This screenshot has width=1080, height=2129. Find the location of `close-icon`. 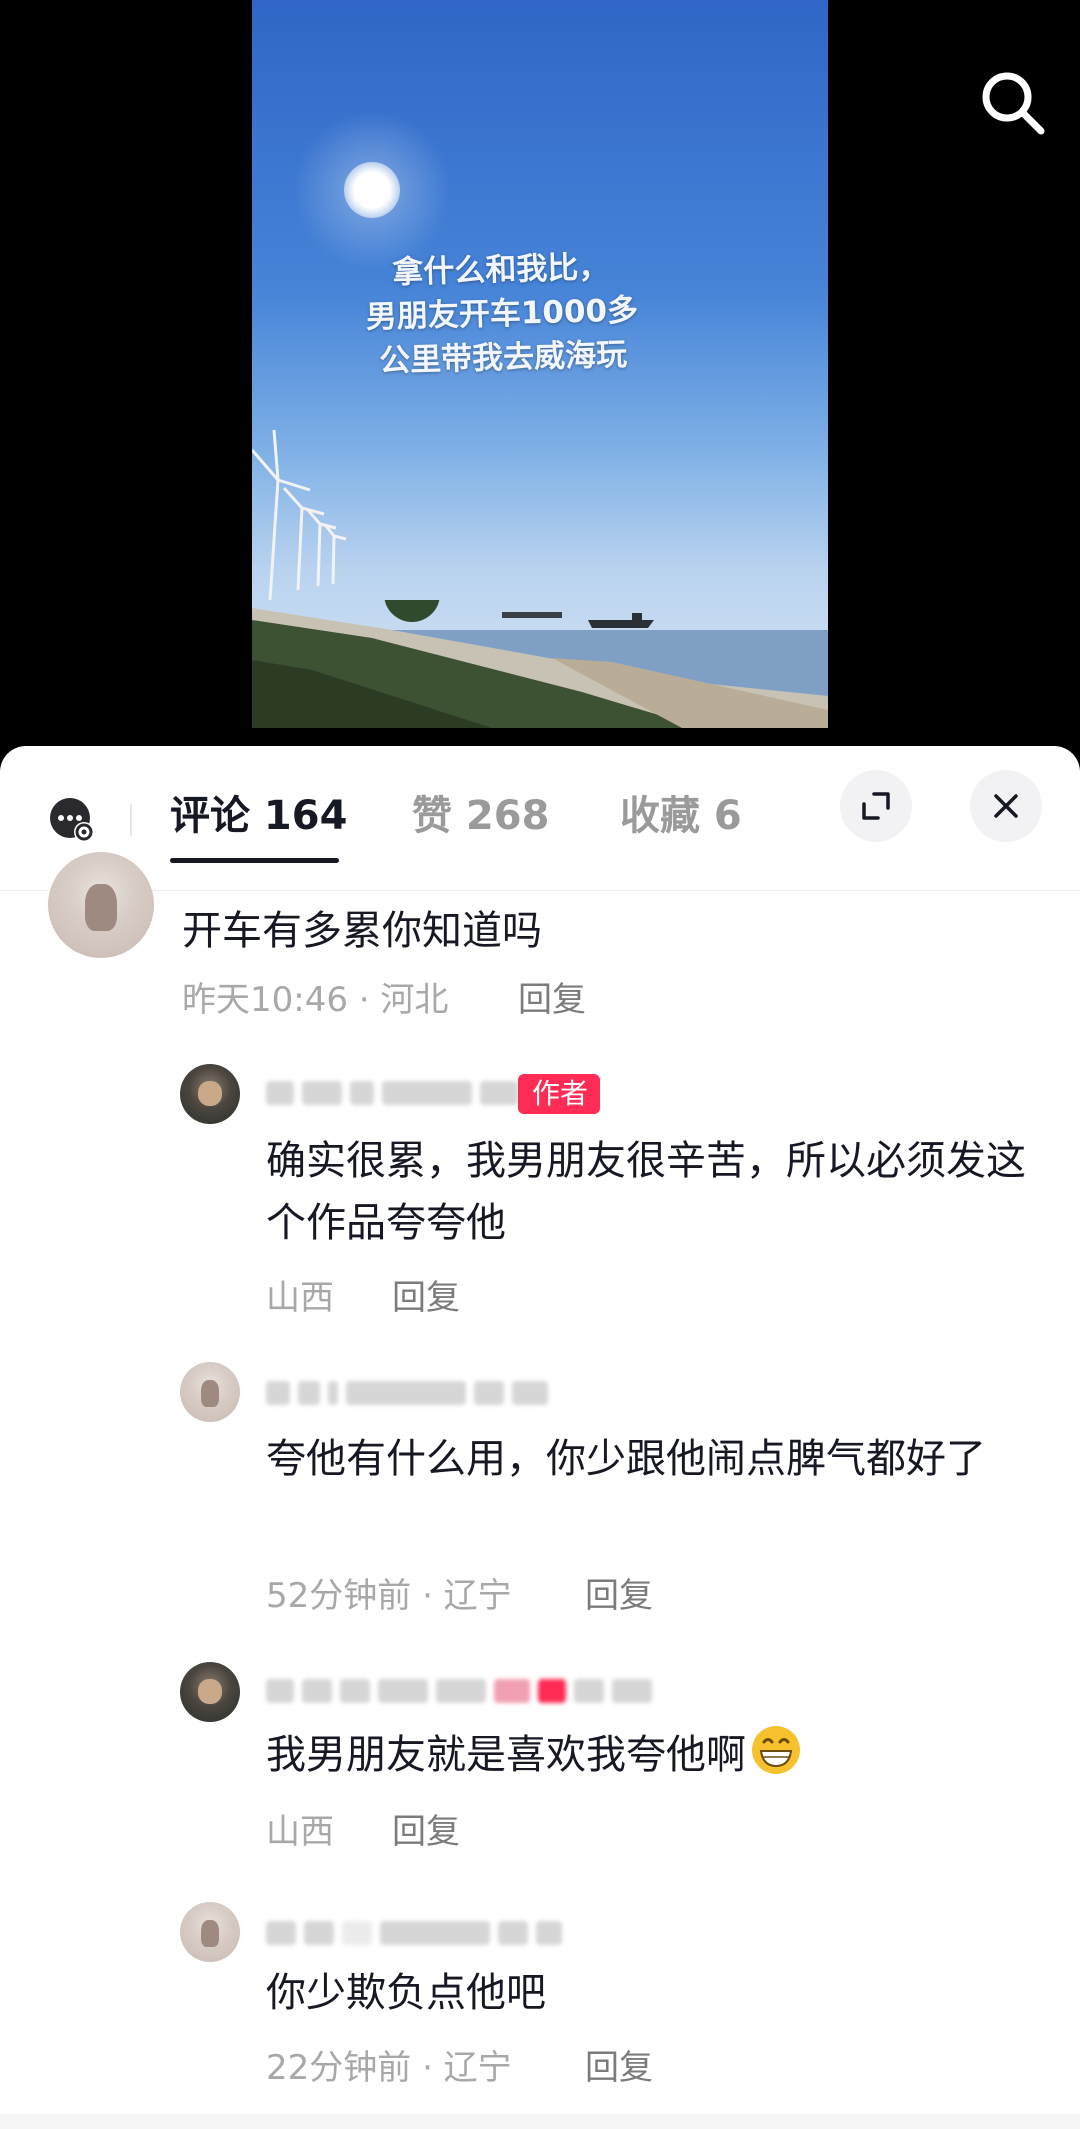

close-icon is located at coordinates (1006, 806).